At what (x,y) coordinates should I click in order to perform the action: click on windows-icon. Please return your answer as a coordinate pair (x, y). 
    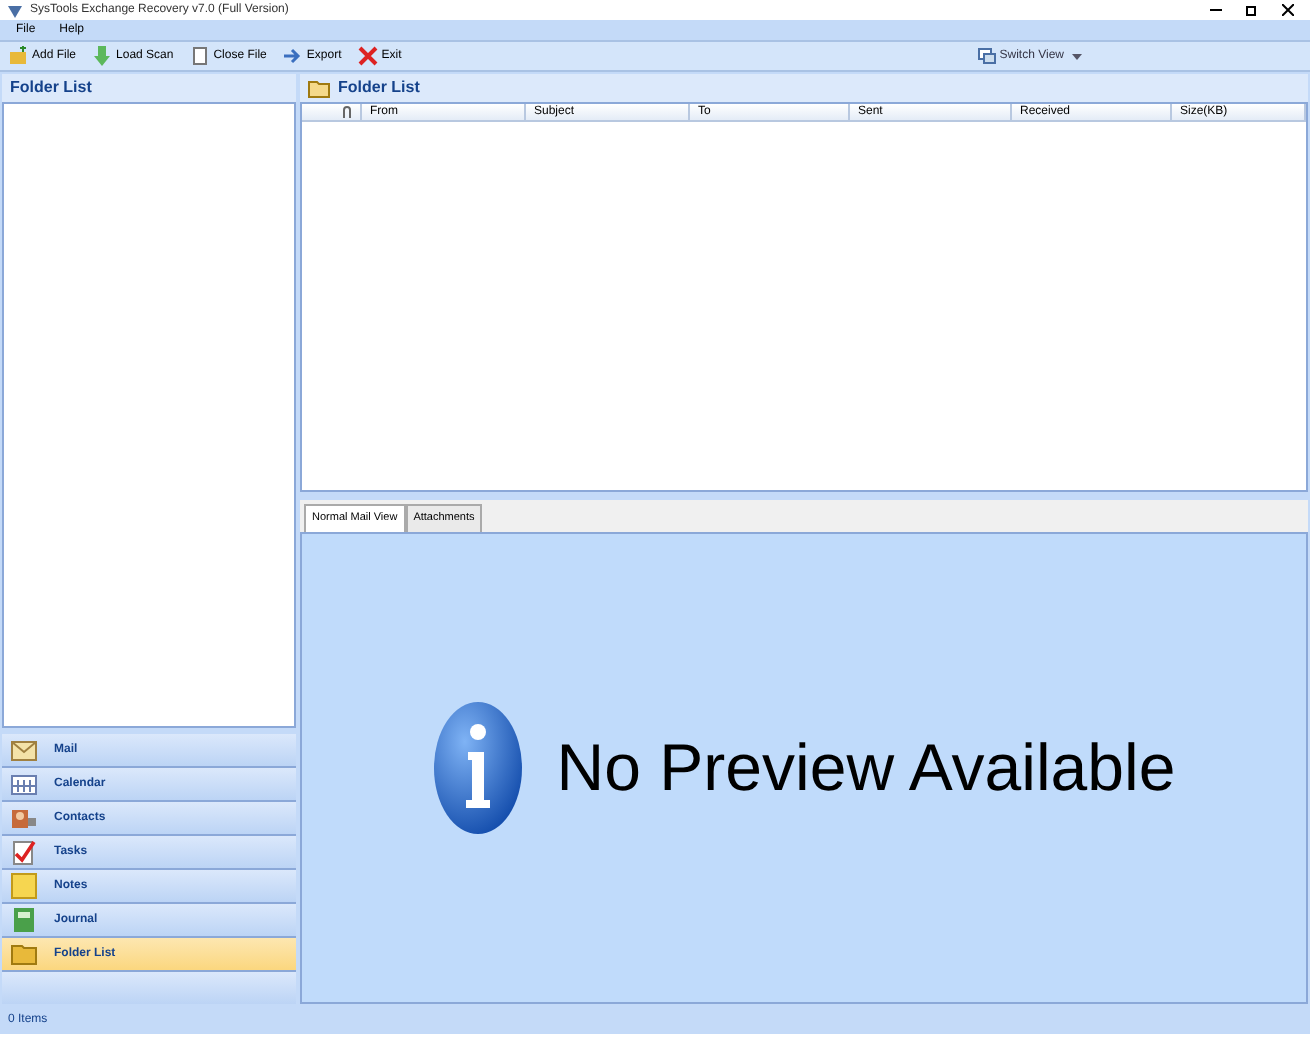
    Looking at the image, I should click on (986, 56).